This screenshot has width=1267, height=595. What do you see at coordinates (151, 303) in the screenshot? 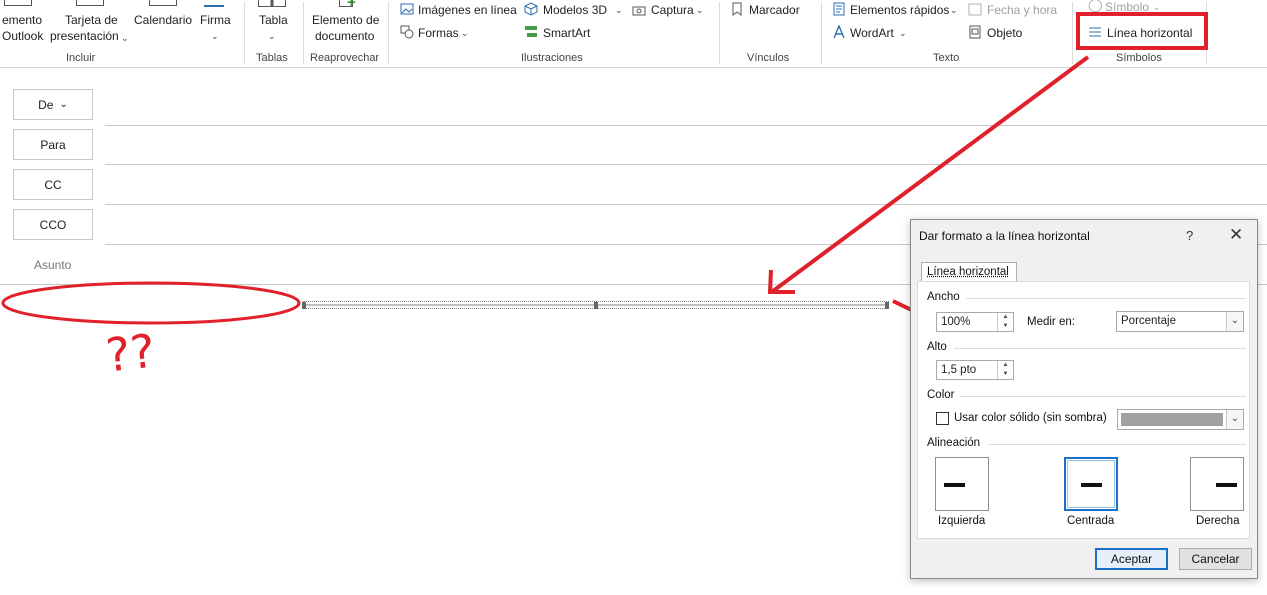
I see `annotation-ellipse` at bounding box center [151, 303].